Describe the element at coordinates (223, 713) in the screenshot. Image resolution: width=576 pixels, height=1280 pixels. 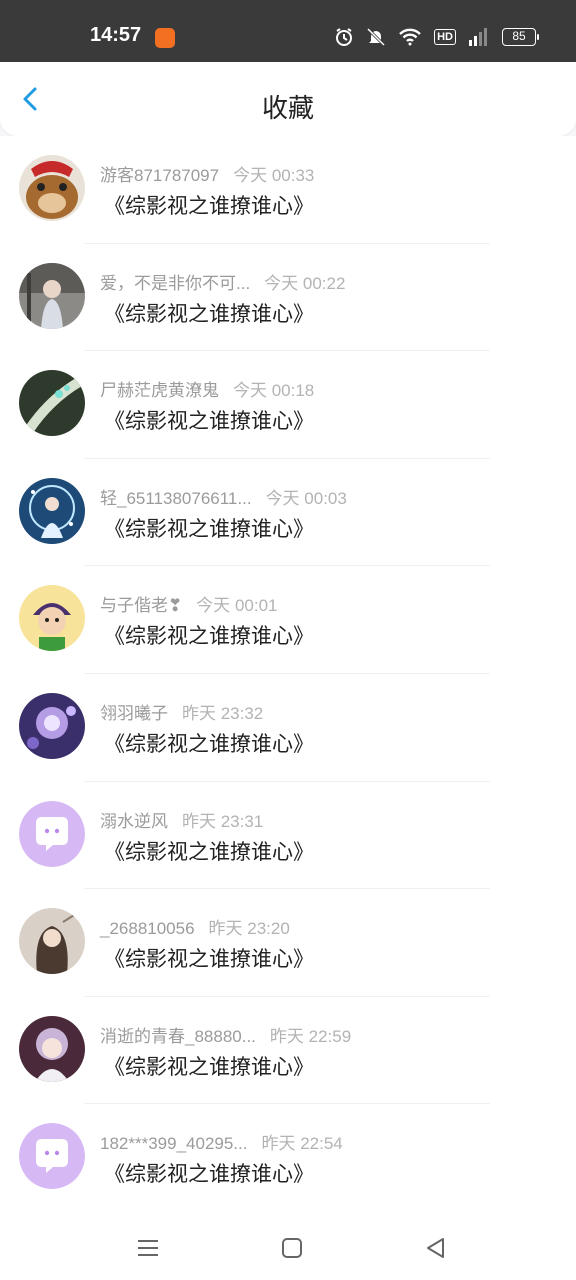
I see `timestamp: 昨天 23:32` at that location.